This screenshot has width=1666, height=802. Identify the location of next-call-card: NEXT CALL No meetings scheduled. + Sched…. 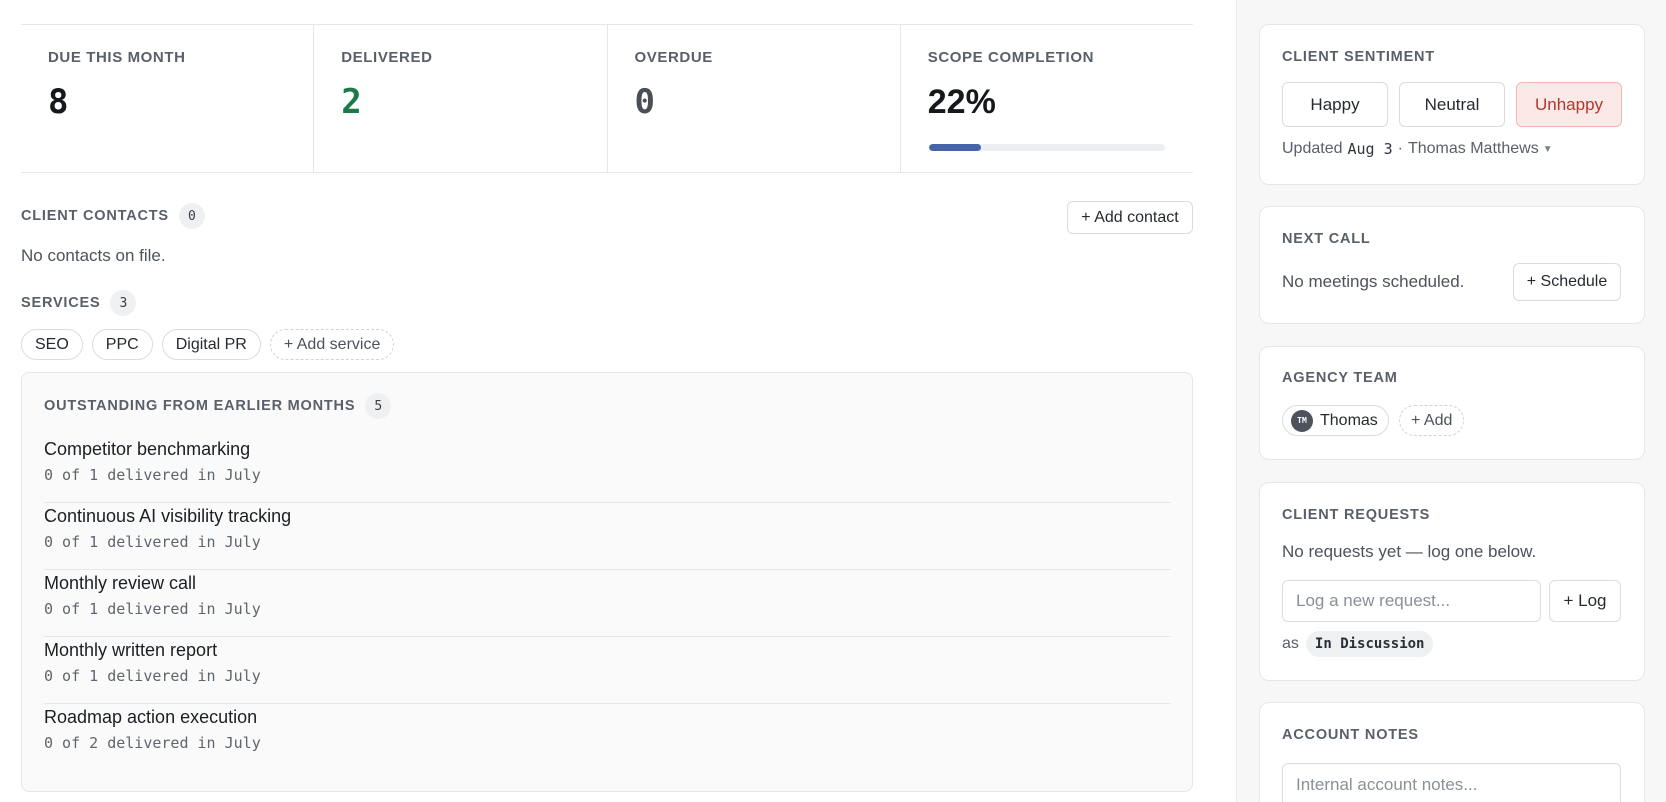
(1452, 265).